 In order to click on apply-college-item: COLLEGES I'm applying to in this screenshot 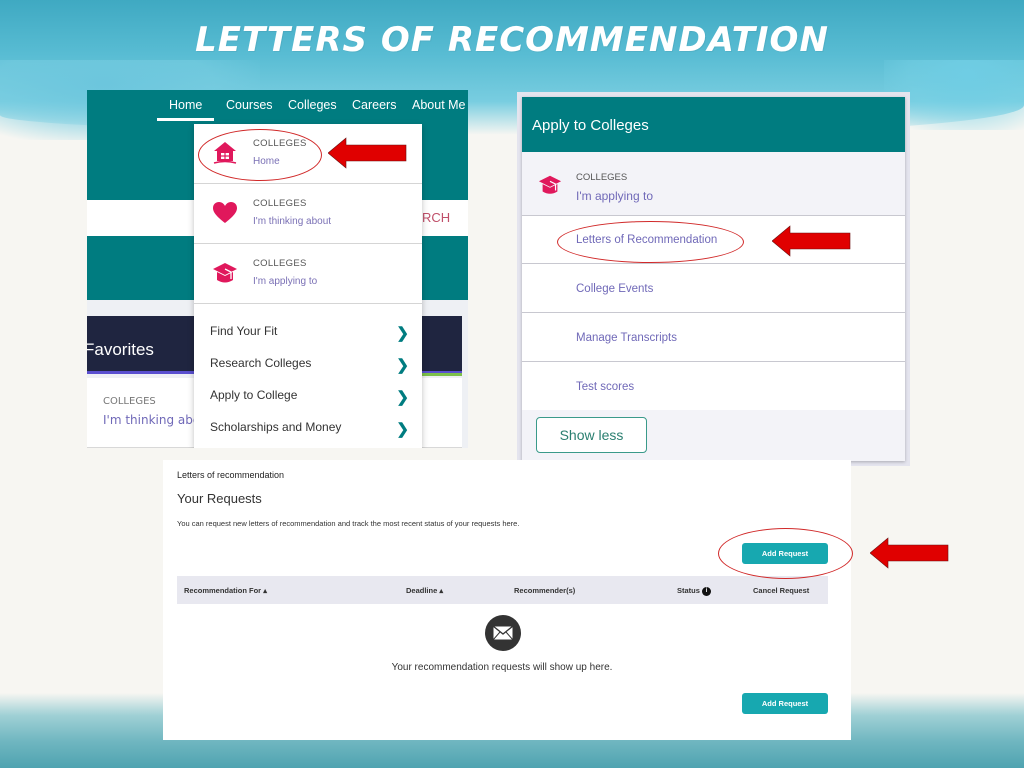, I will do `click(713, 184)`.